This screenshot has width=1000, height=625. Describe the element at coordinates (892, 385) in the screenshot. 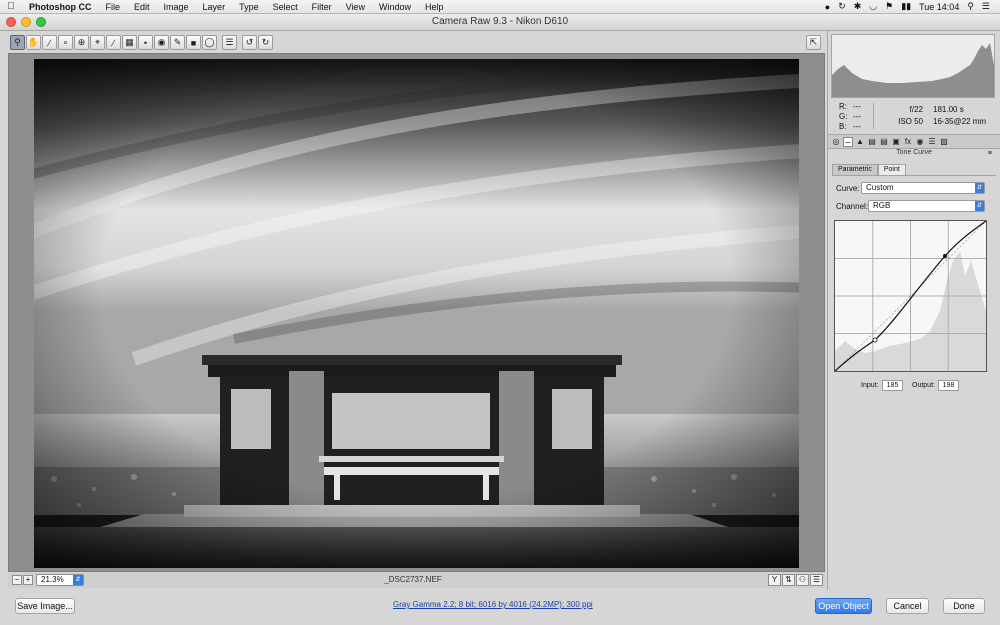

I see `input-field: 185` at that location.